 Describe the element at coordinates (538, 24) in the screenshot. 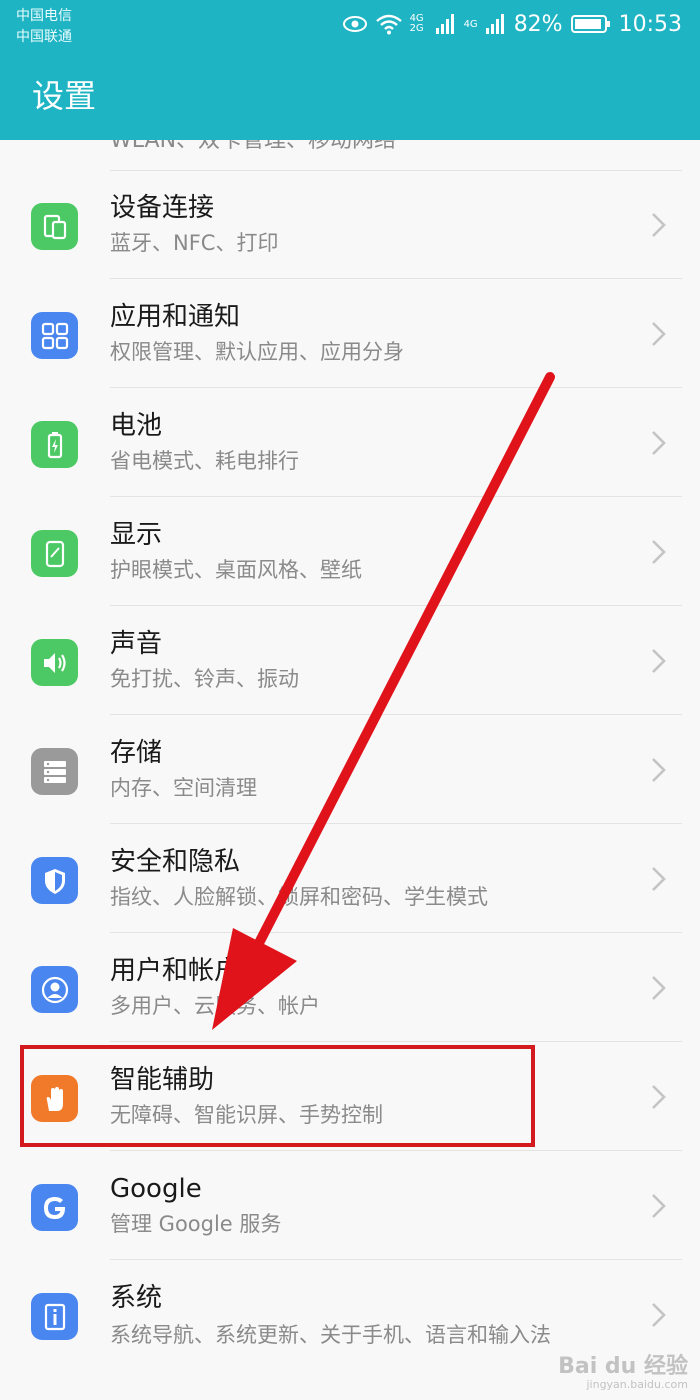

I see `battery-percent: 82%` at that location.